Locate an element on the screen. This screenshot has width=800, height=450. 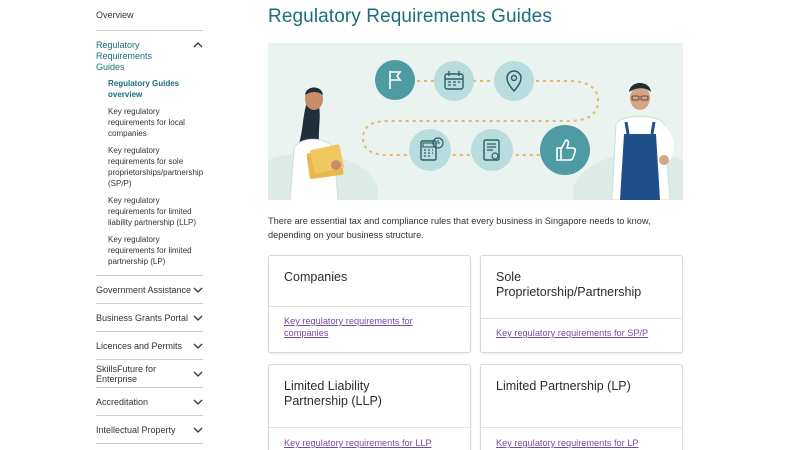
woman-illustration is located at coordinates (318, 140).